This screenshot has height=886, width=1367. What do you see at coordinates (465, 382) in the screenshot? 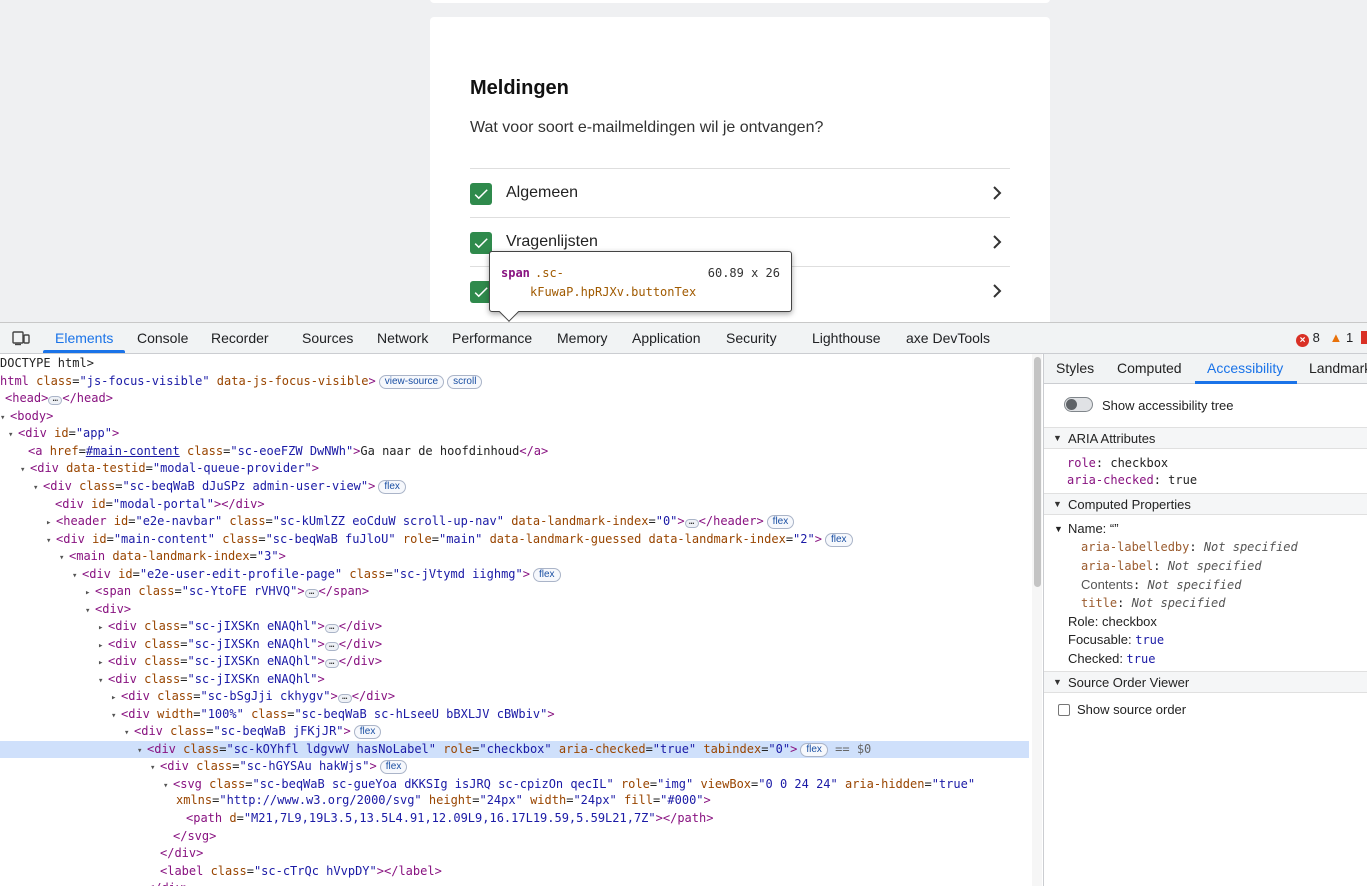
I see `scroll-badge: scroll` at bounding box center [465, 382].